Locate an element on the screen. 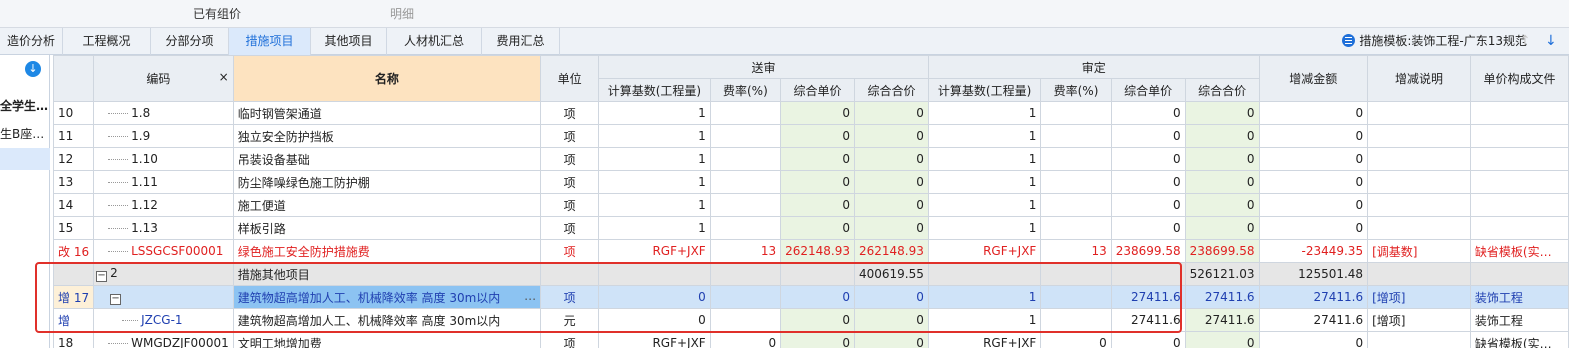 This screenshot has width=1569, height=348. col-unit-price-approved: 综合单价 is located at coordinates (1148, 90).